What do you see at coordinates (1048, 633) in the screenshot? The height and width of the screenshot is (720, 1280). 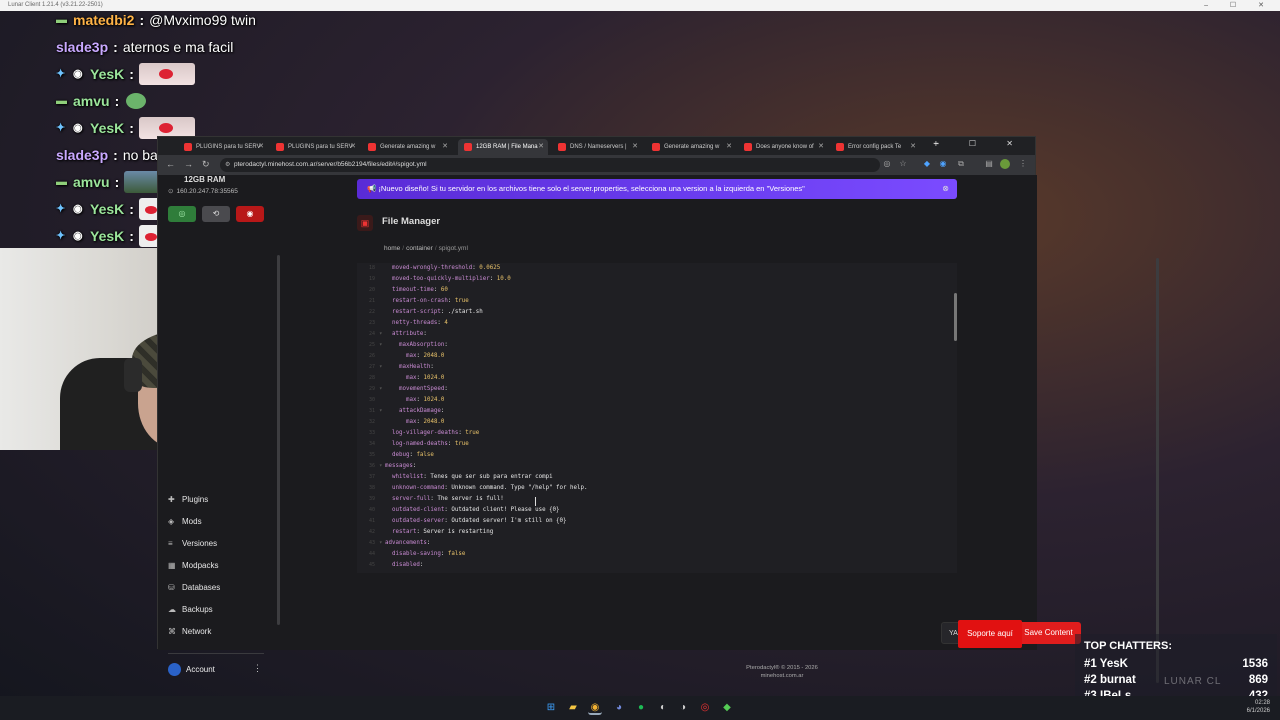 I see `save-content-button: Save Content` at bounding box center [1048, 633].